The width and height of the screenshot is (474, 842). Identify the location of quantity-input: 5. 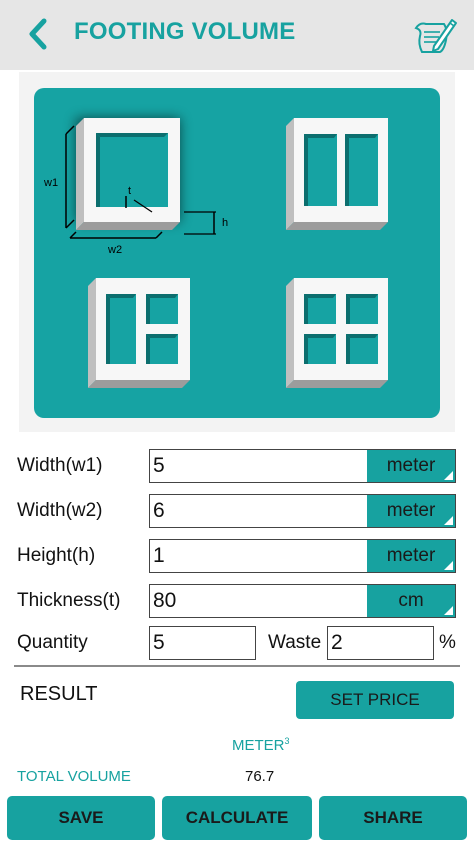
(202, 643).